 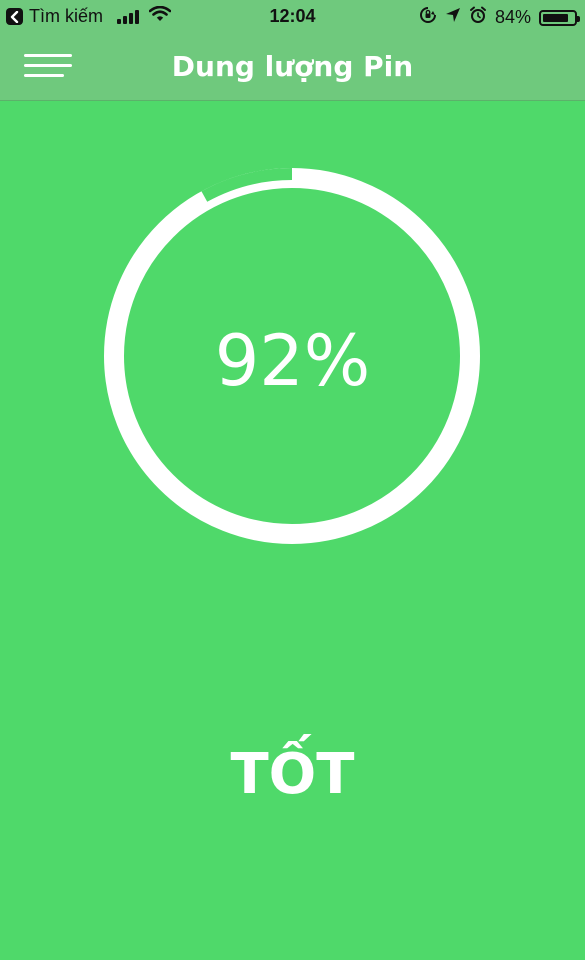 I want to click on battery-percent: 84%, so click(x=512, y=17).